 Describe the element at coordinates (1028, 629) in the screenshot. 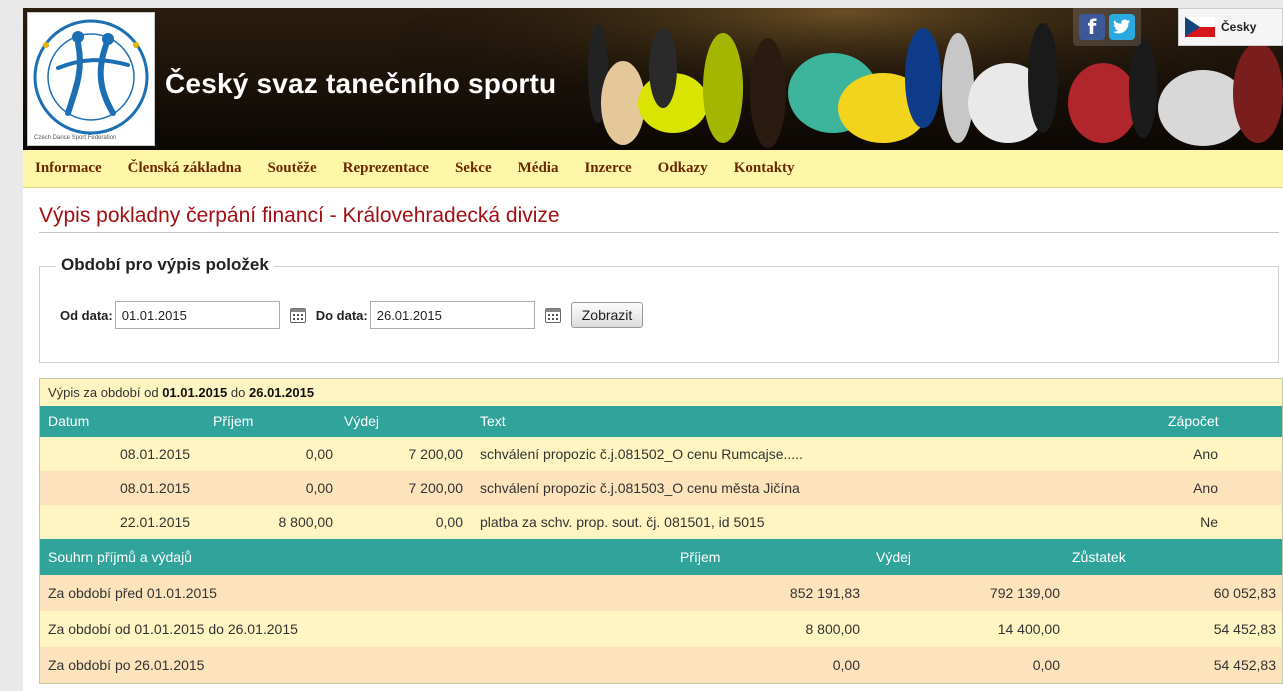

I see `summary-expense: 14 400,00` at that location.